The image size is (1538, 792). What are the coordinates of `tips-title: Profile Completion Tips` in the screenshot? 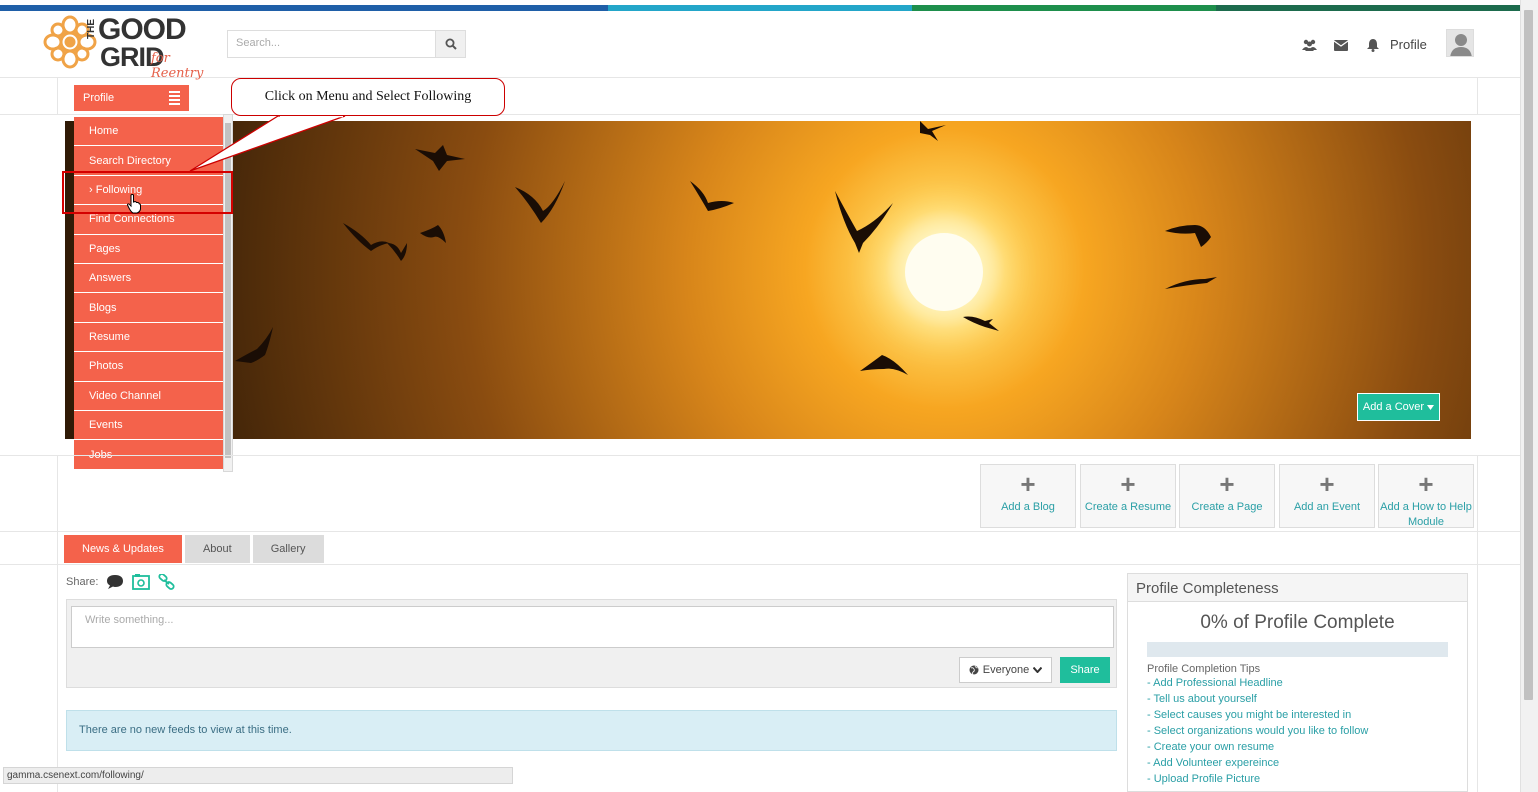 It's located at (1204, 669).